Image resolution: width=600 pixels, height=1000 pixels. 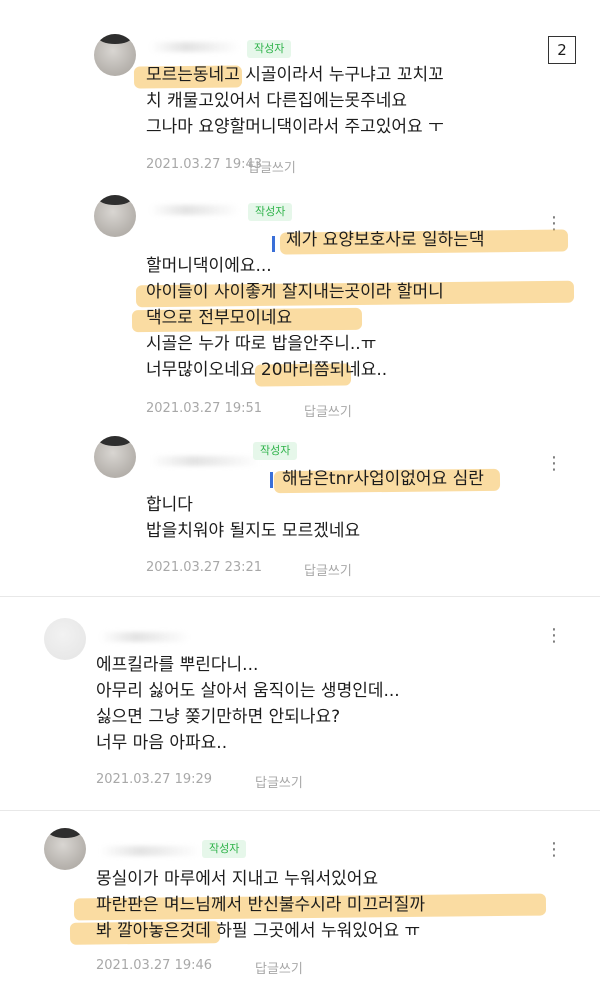 I want to click on comment-line: 치 캐물고있어서 다른집에는못주네요, so click(x=277, y=101).